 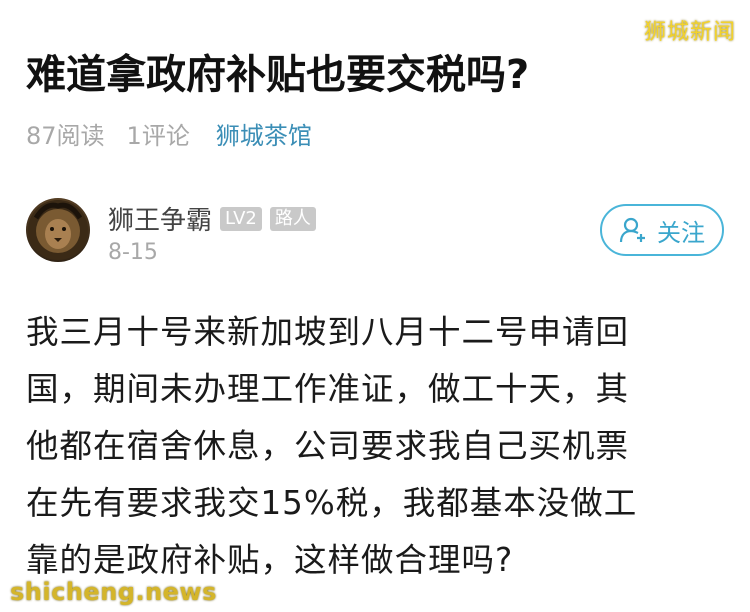 I want to click on group-link: 狮城茶馆, so click(x=264, y=133).